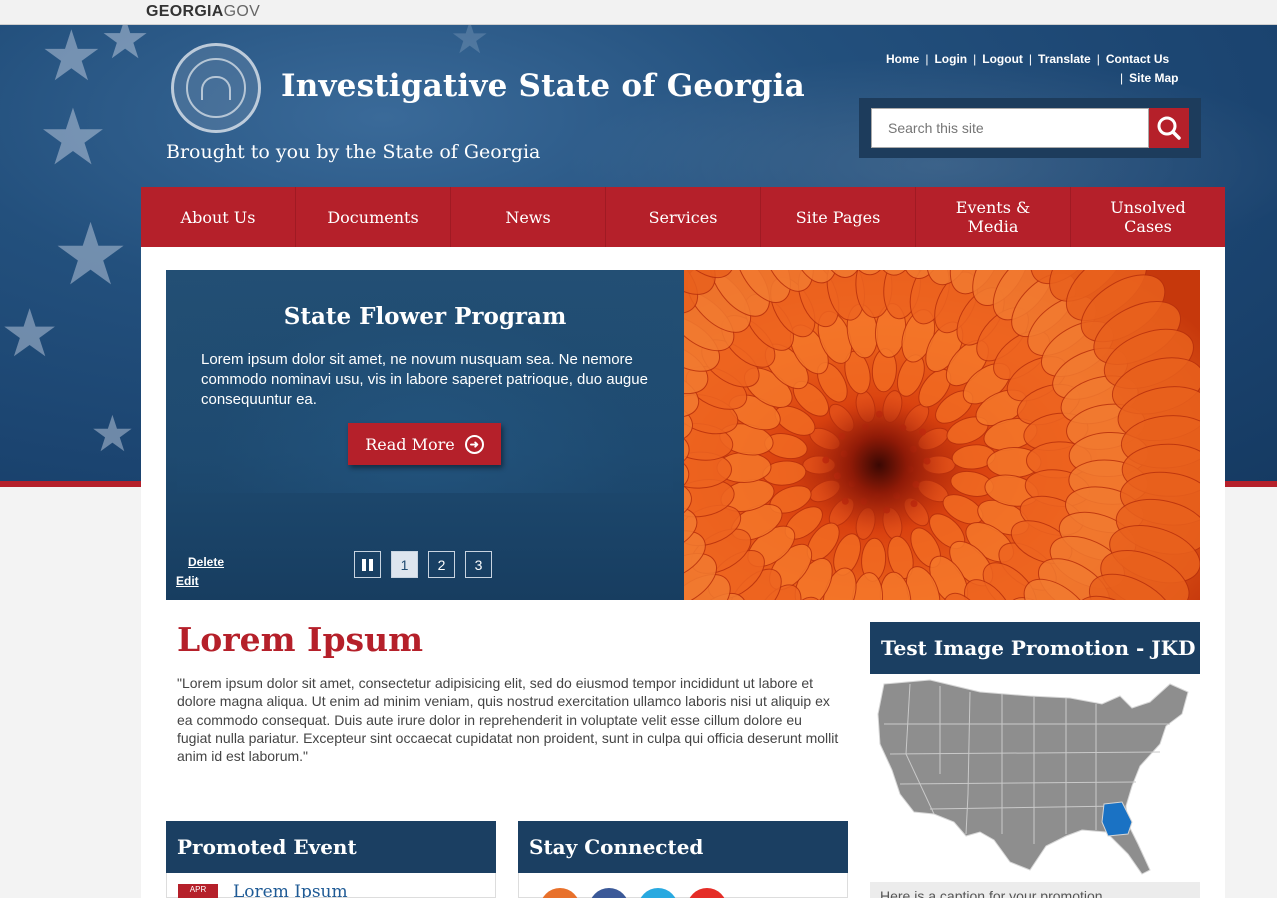 The width and height of the screenshot is (1277, 898). Describe the element at coordinates (373, 217) in the screenshot. I see `nav-documents: Documents` at that location.